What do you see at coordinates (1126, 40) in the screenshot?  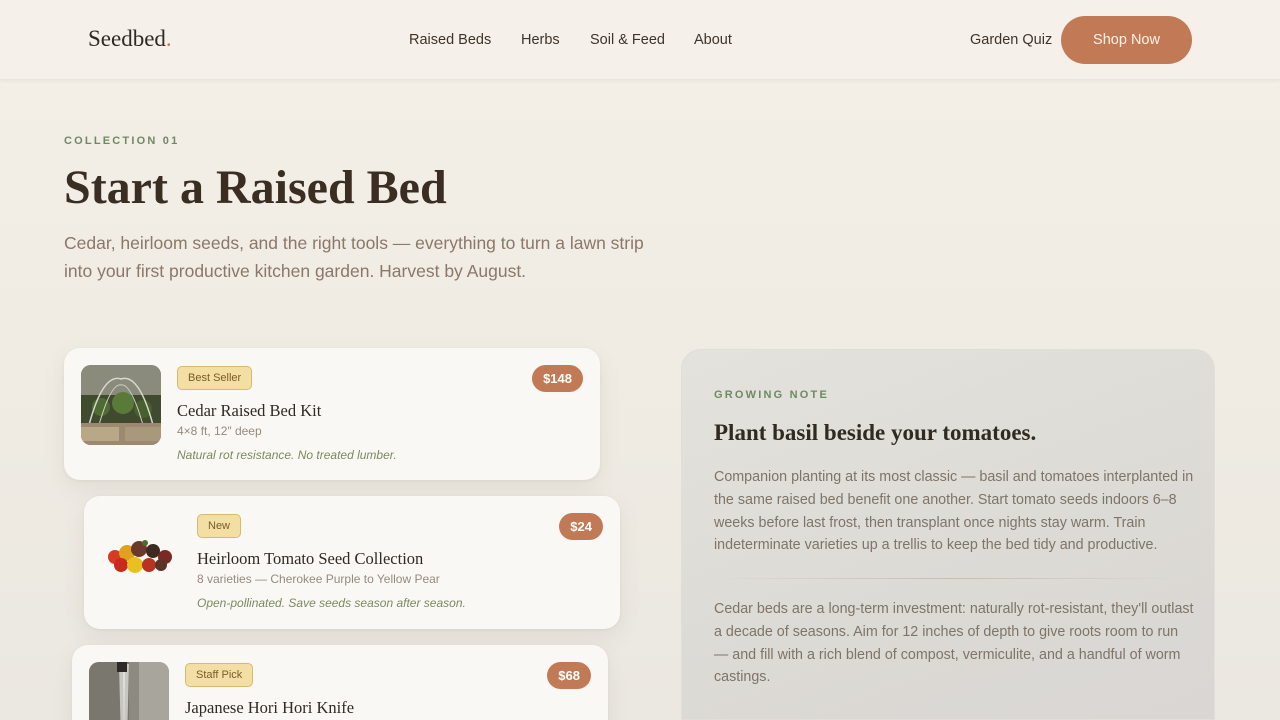 I see `shop-now-button: Shop Now` at bounding box center [1126, 40].